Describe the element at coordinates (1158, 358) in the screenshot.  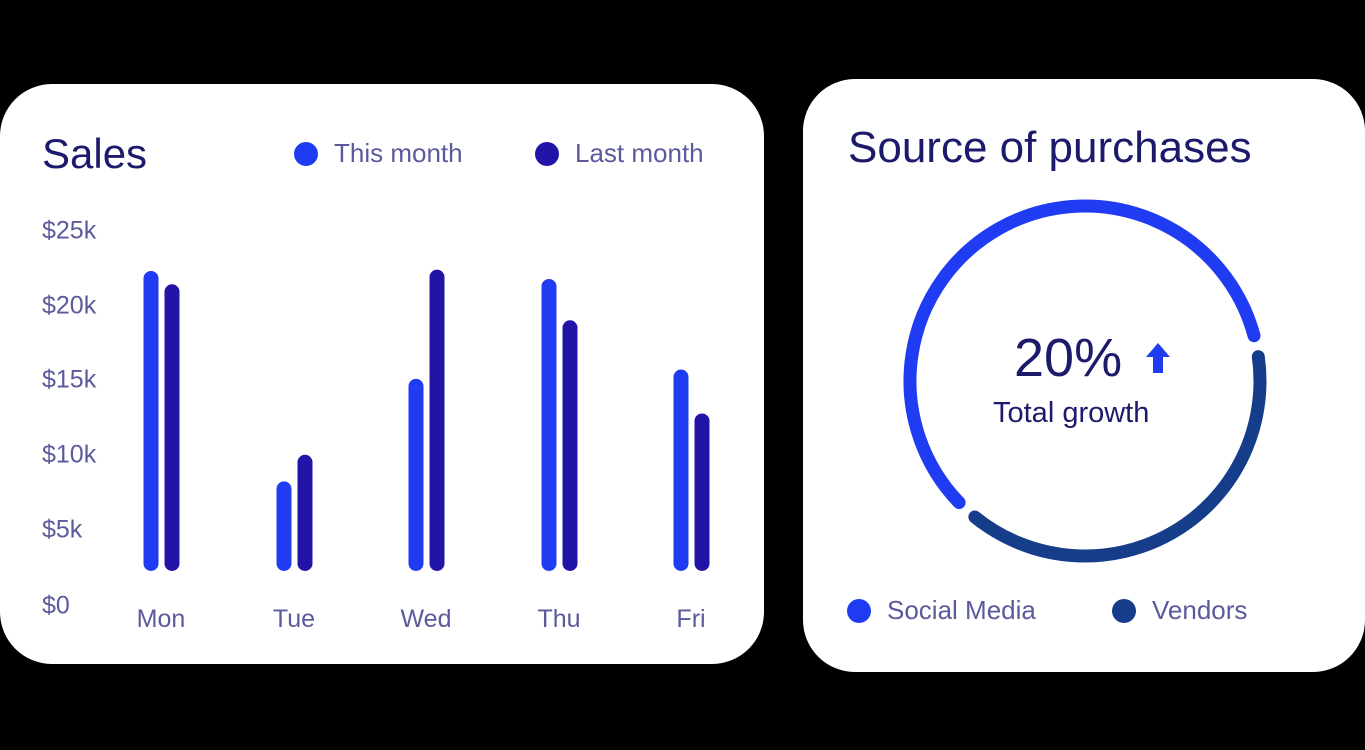
I see `arrow-up-icon` at that location.